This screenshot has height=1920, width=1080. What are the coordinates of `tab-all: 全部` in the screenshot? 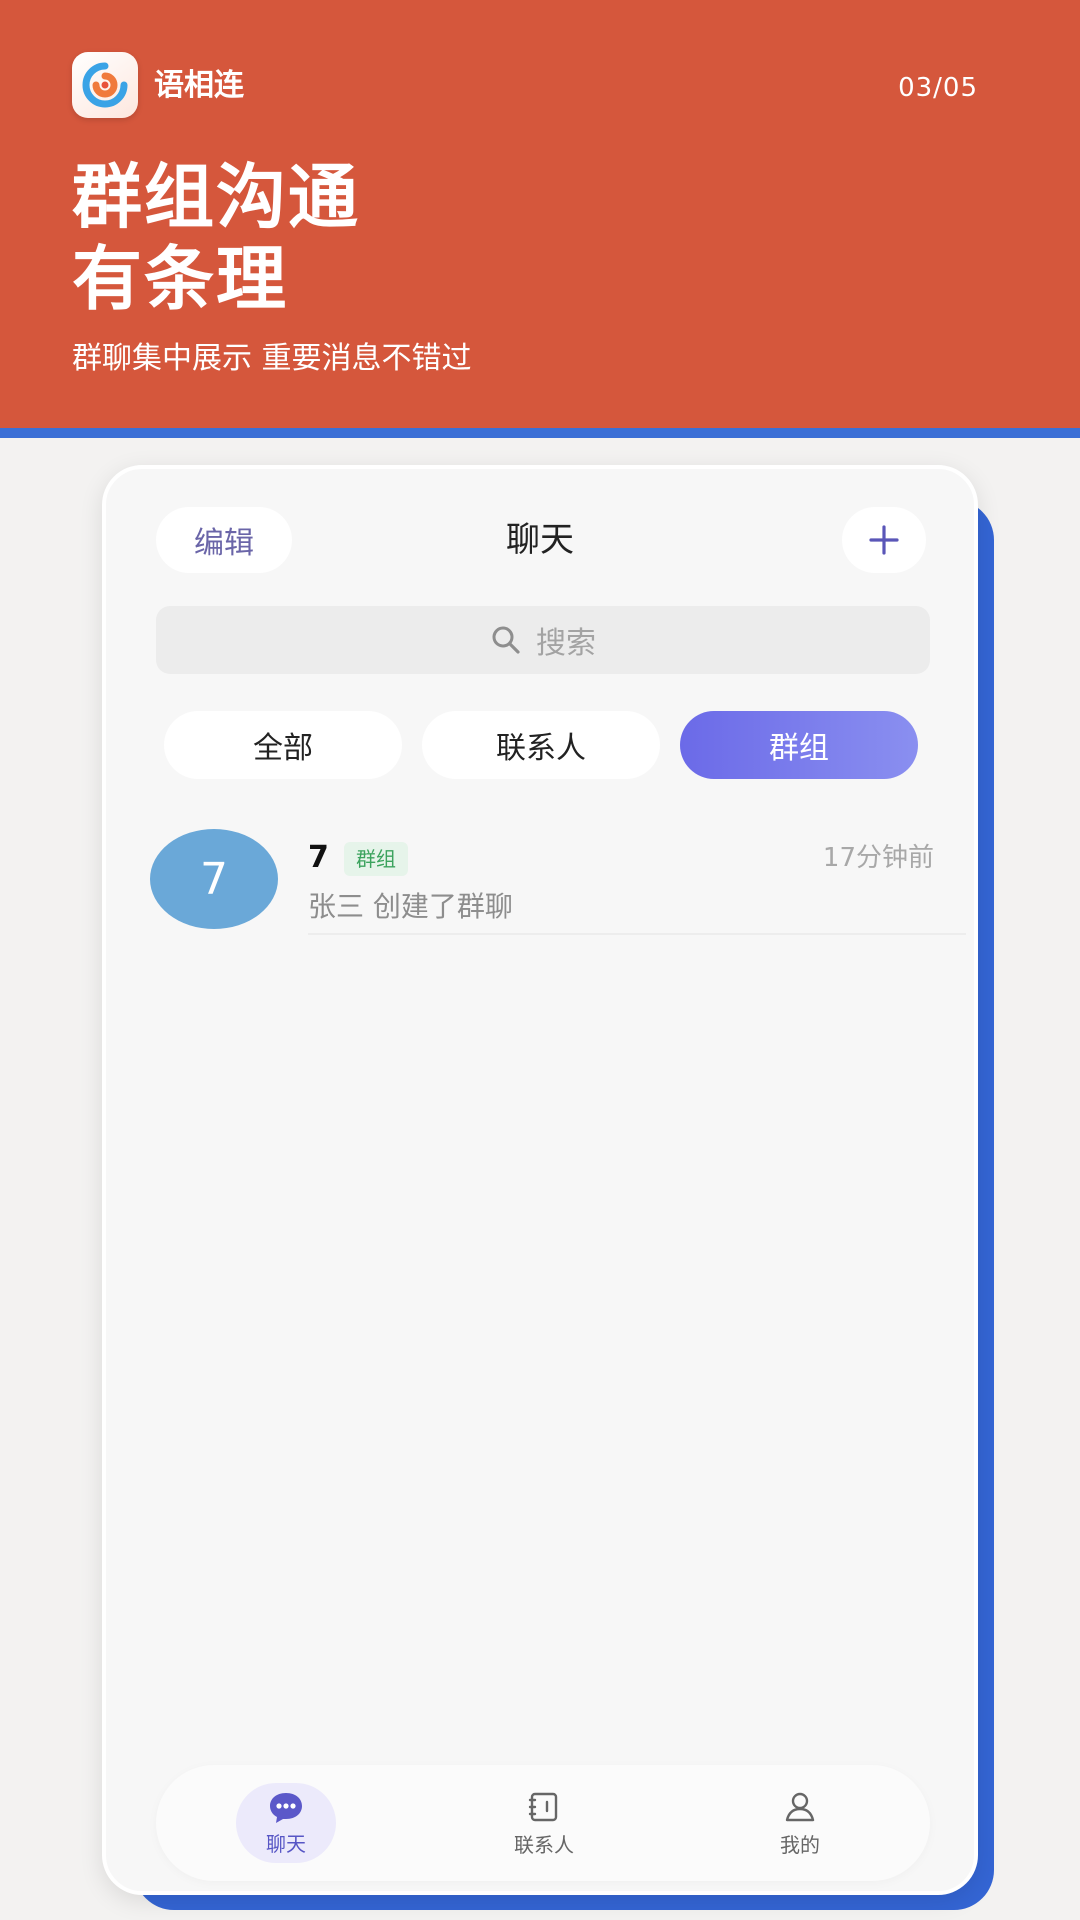 It's located at (283, 745).